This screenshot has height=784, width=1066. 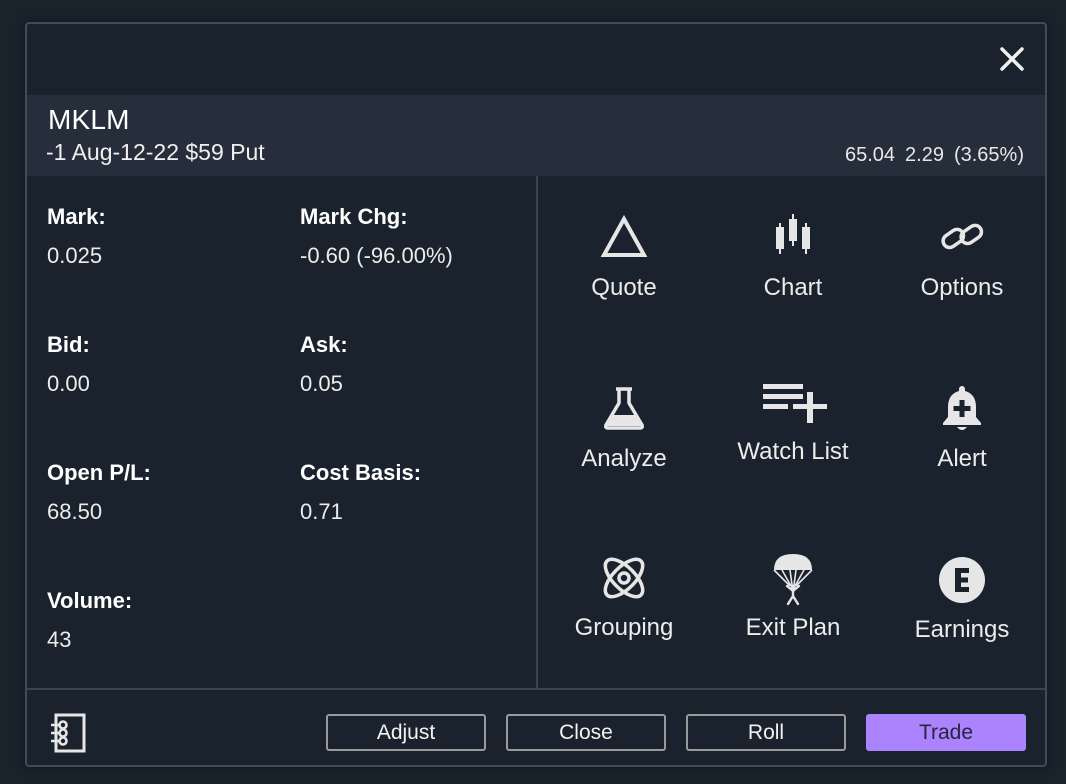 What do you see at coordinates (361, 472) in the screenshot?
I see `field-label: Cost Basis:` at bounding box center [361, 472].